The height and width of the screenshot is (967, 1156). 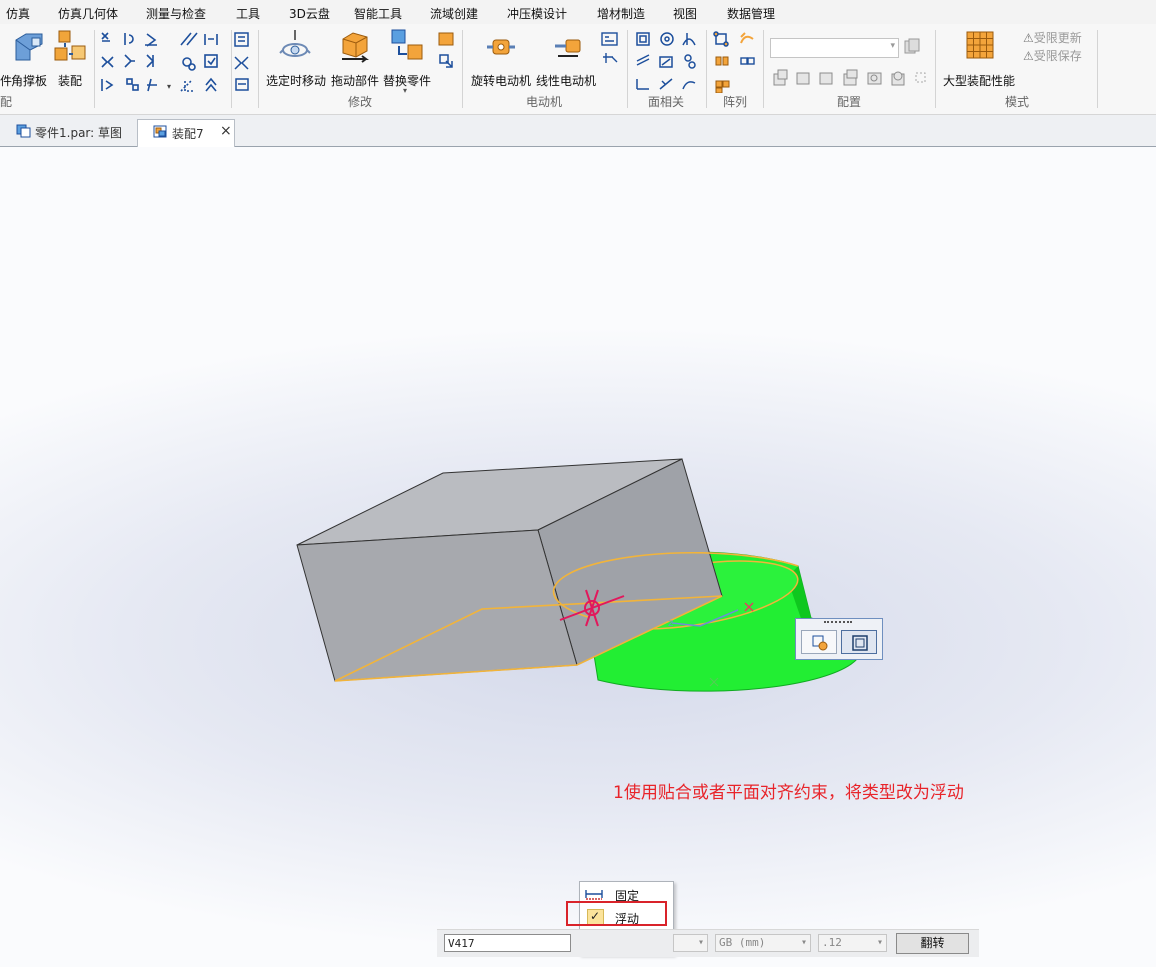 What do you see at coordinates (788, 793) in the screenshot?
I see `instruction-annotation: 1使用贴合或者平面对齐约束，将类型改为浮动` at bounding box center [788, 793].